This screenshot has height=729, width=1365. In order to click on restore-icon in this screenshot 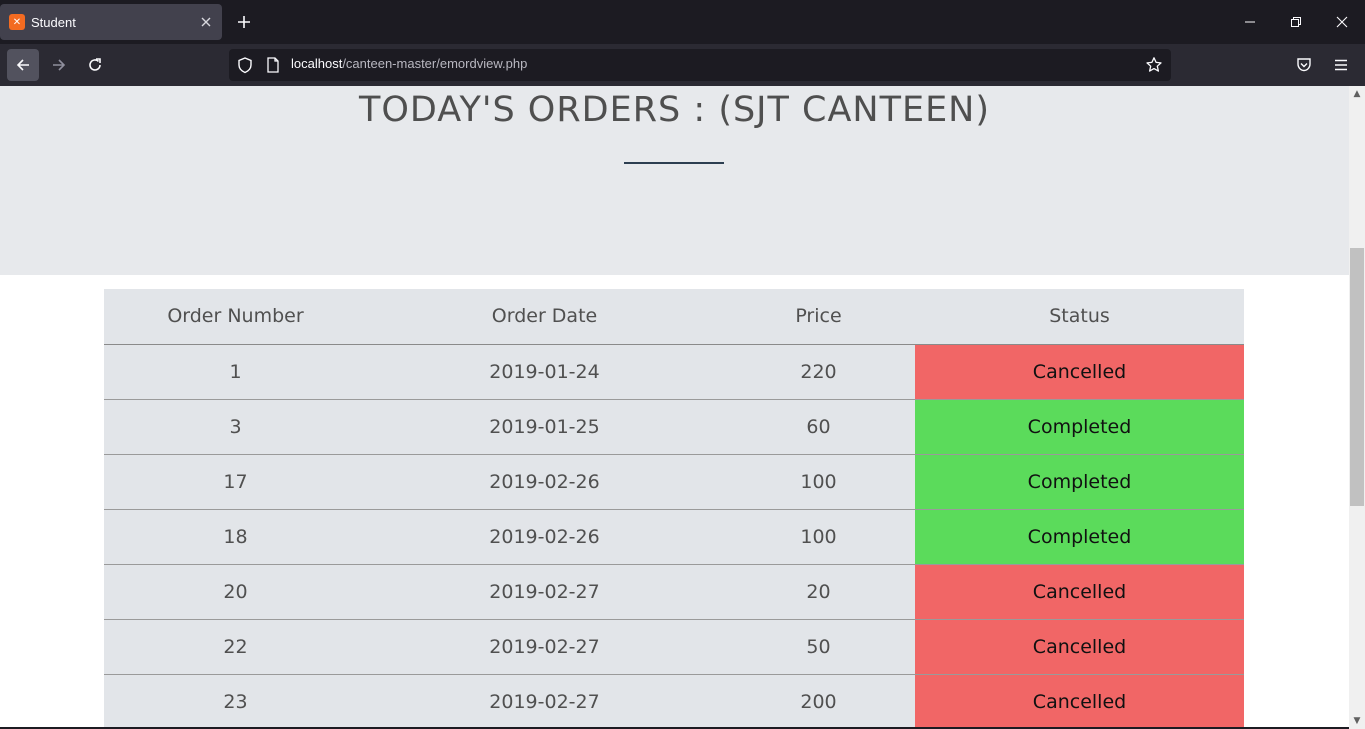, I will do `click(1296, 22)`.